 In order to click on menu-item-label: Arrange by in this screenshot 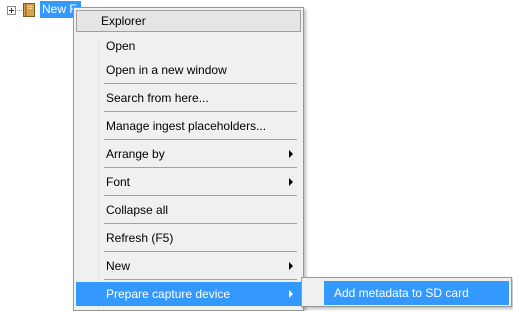, I will do `click(135, 154)`.